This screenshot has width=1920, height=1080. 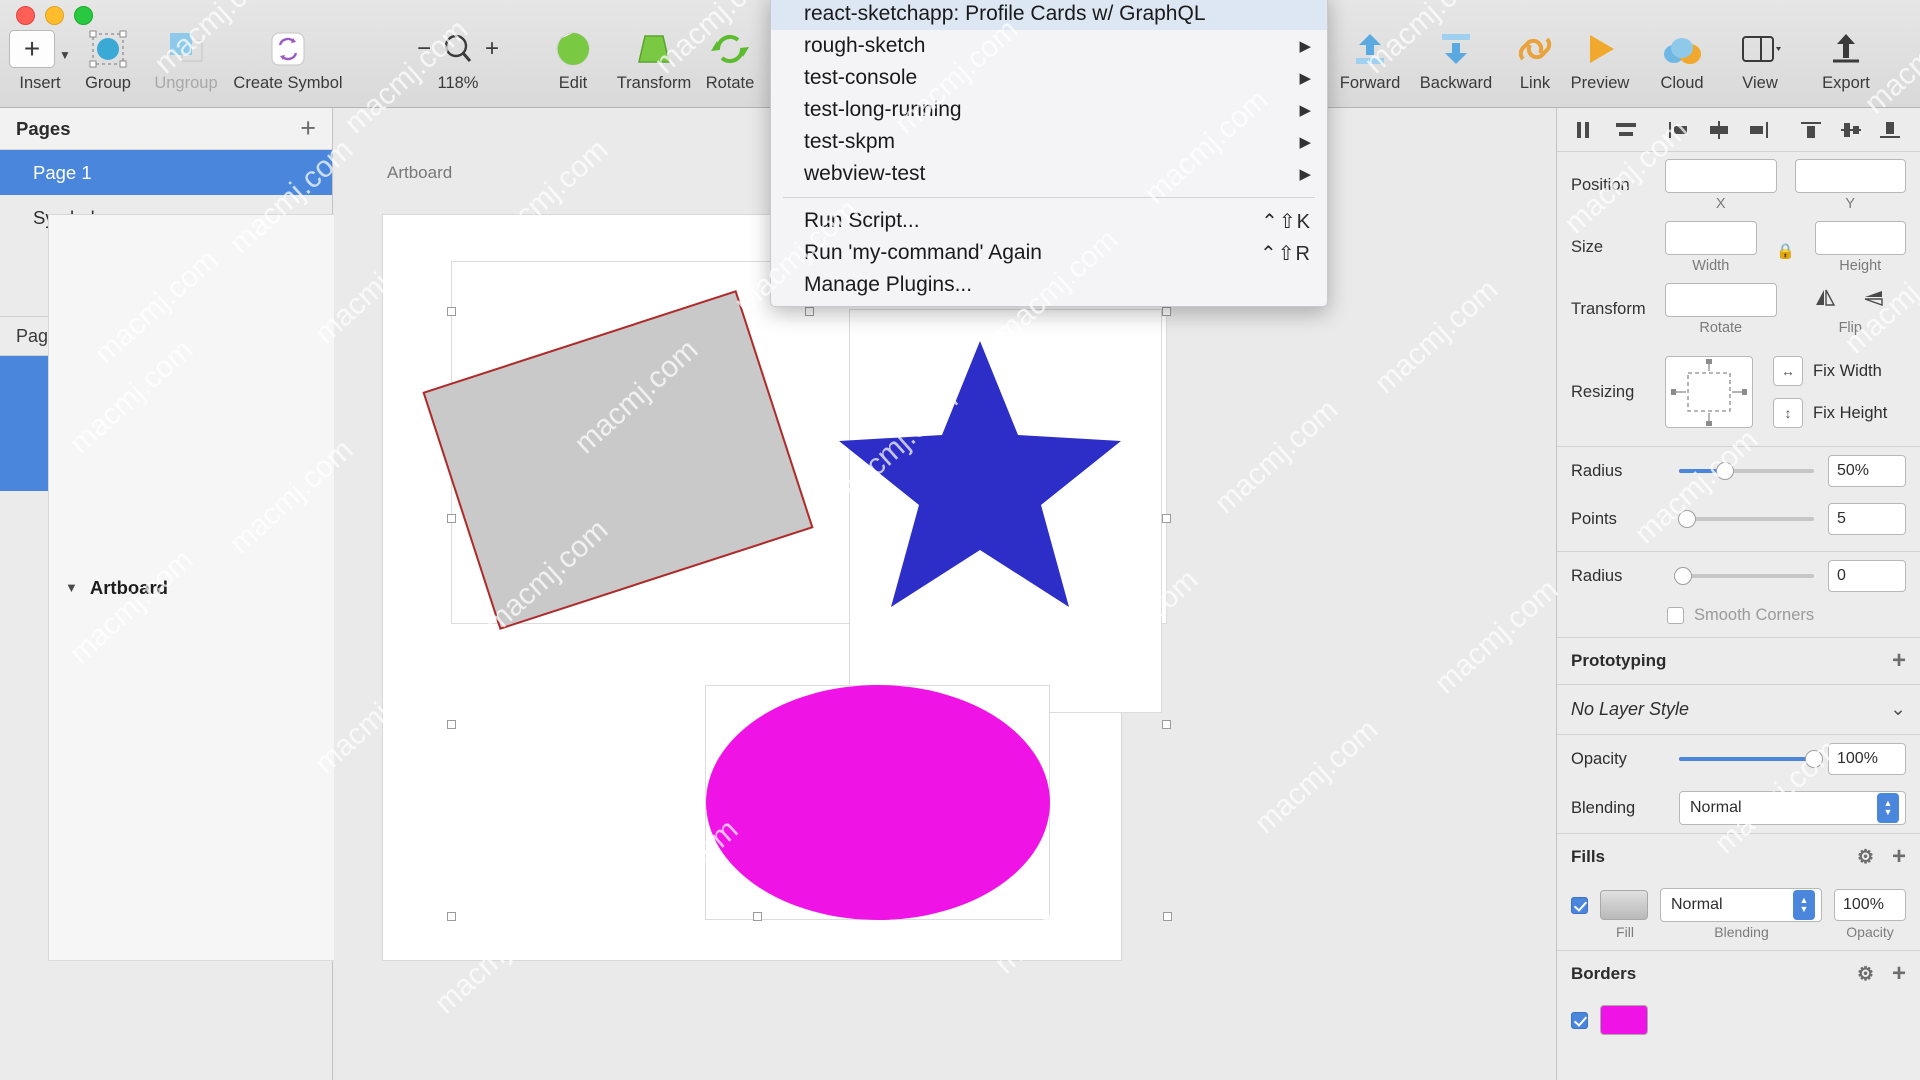 What do you see at coordinates (1718, 130) in the screenshot?
I see `distribute-center-icon` at bounding box center [1718, 130].